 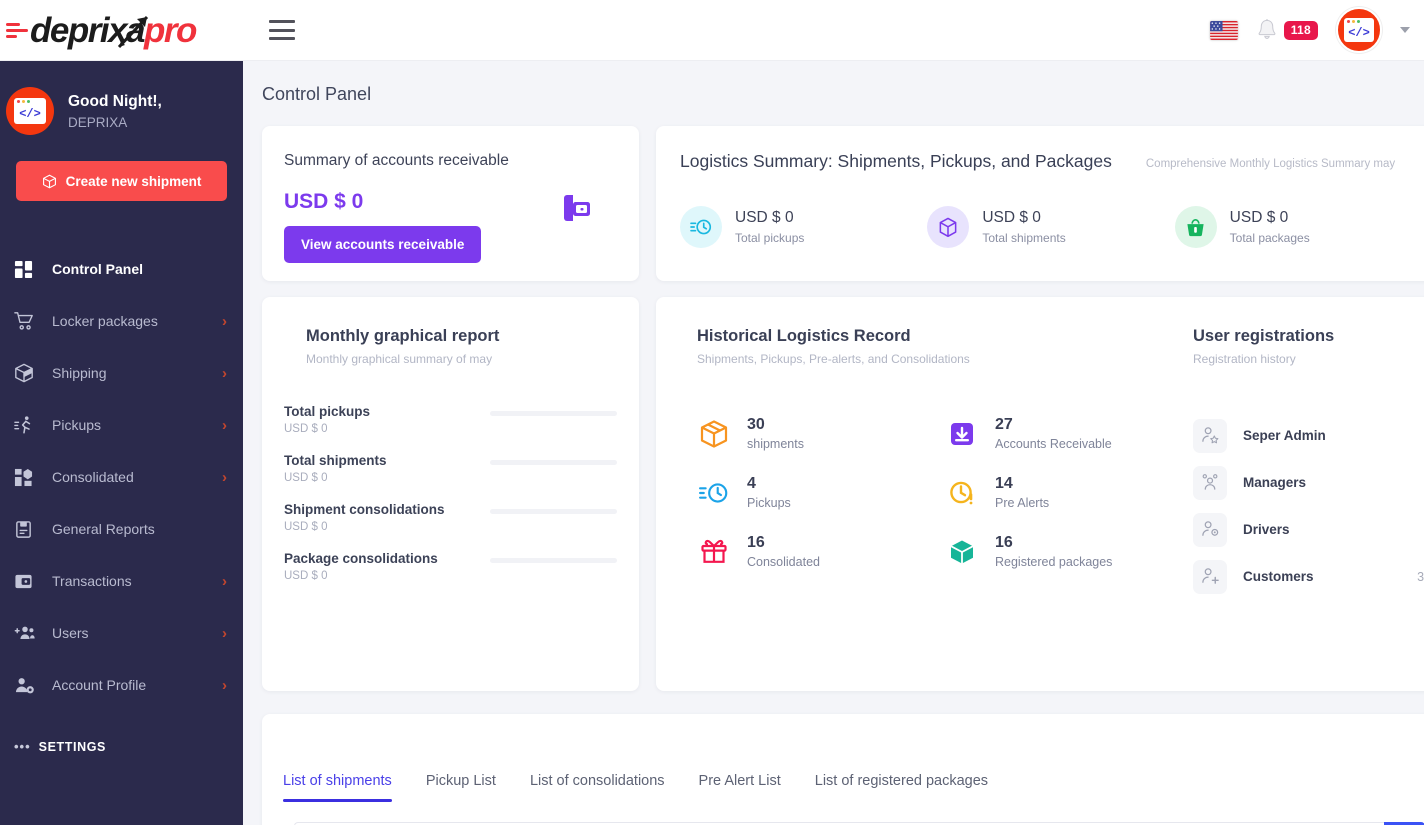 I want to click on sidebar-item-pickups: Pickups ›, so click(x=121, y=425).